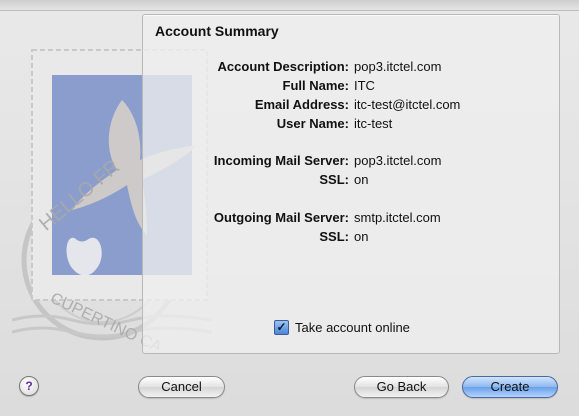 The height and width of the screenshot is (416, 579). What do you see at coordinates (407, 104) in the screenshot?
I see `summary-value: itc-test@itctel.com` at bounding box center [407, 104].